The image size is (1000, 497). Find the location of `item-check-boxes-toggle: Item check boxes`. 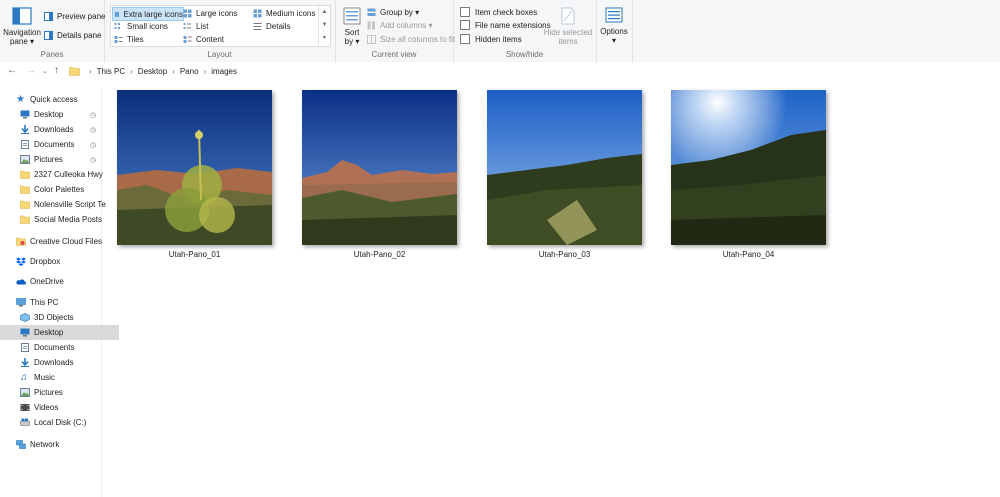

item-check-boxes-toggle: Item check boxes is located at coordinates (498, 12).